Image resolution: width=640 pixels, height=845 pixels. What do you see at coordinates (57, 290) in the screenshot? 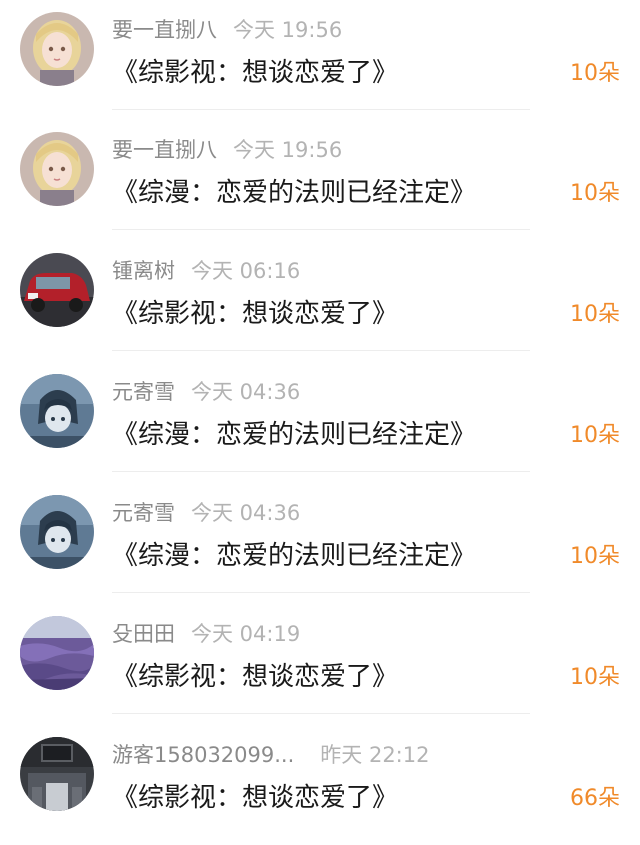
I see `red-car-avatar-icon` at bounding box center [57, 290].